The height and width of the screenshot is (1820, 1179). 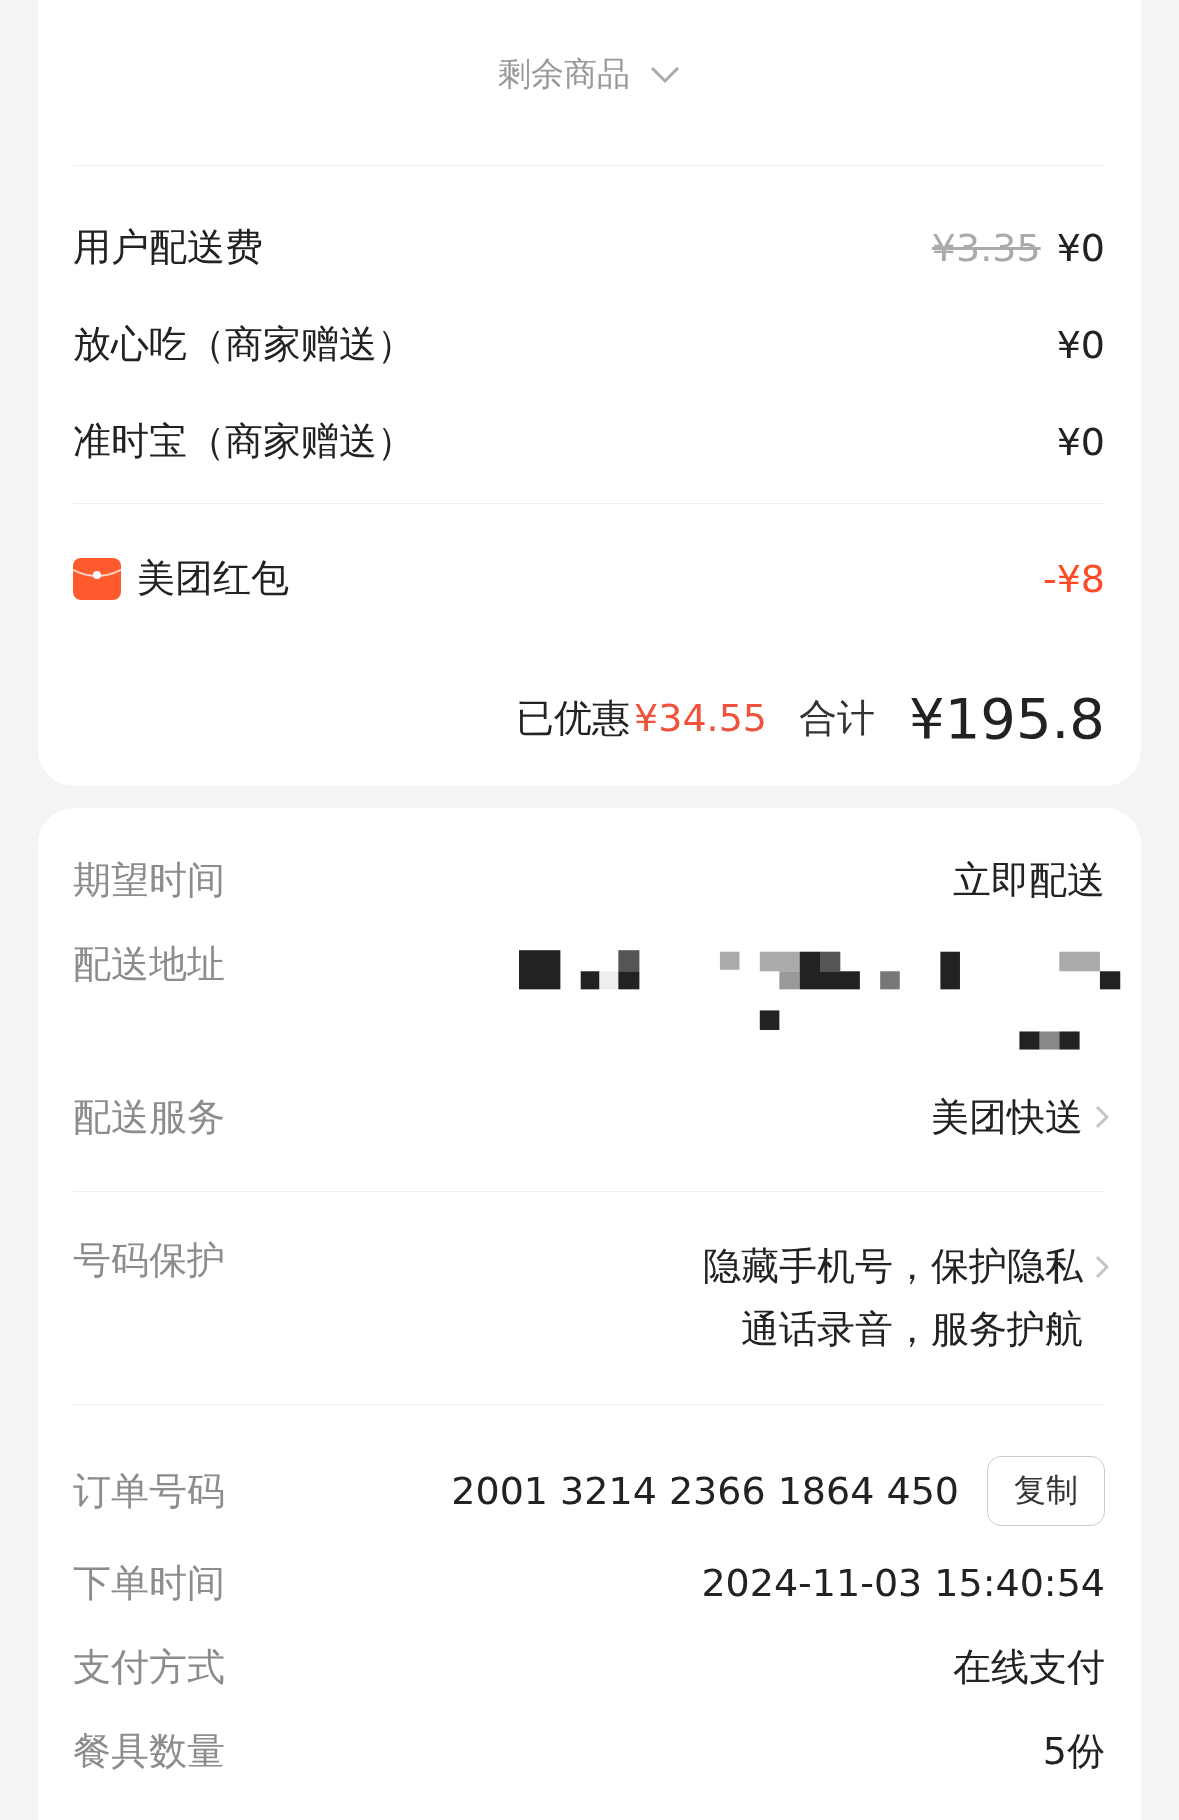 I want to click on order-number: 2001 3214 2366 1864 450, so click(x=705, y=1491).